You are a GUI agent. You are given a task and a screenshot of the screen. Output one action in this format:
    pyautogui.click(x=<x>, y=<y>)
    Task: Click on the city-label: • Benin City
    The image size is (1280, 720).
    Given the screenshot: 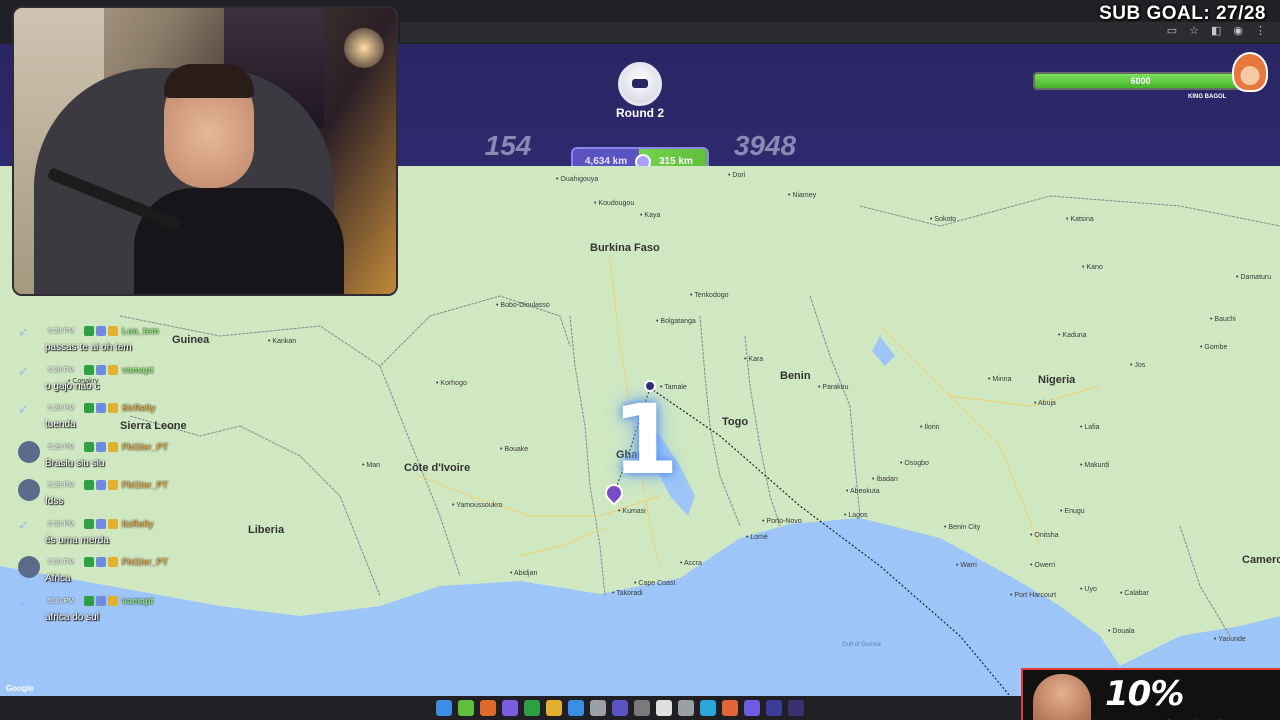 What is the action you would take?
    pyautogui.click(x=962, y=527)
    